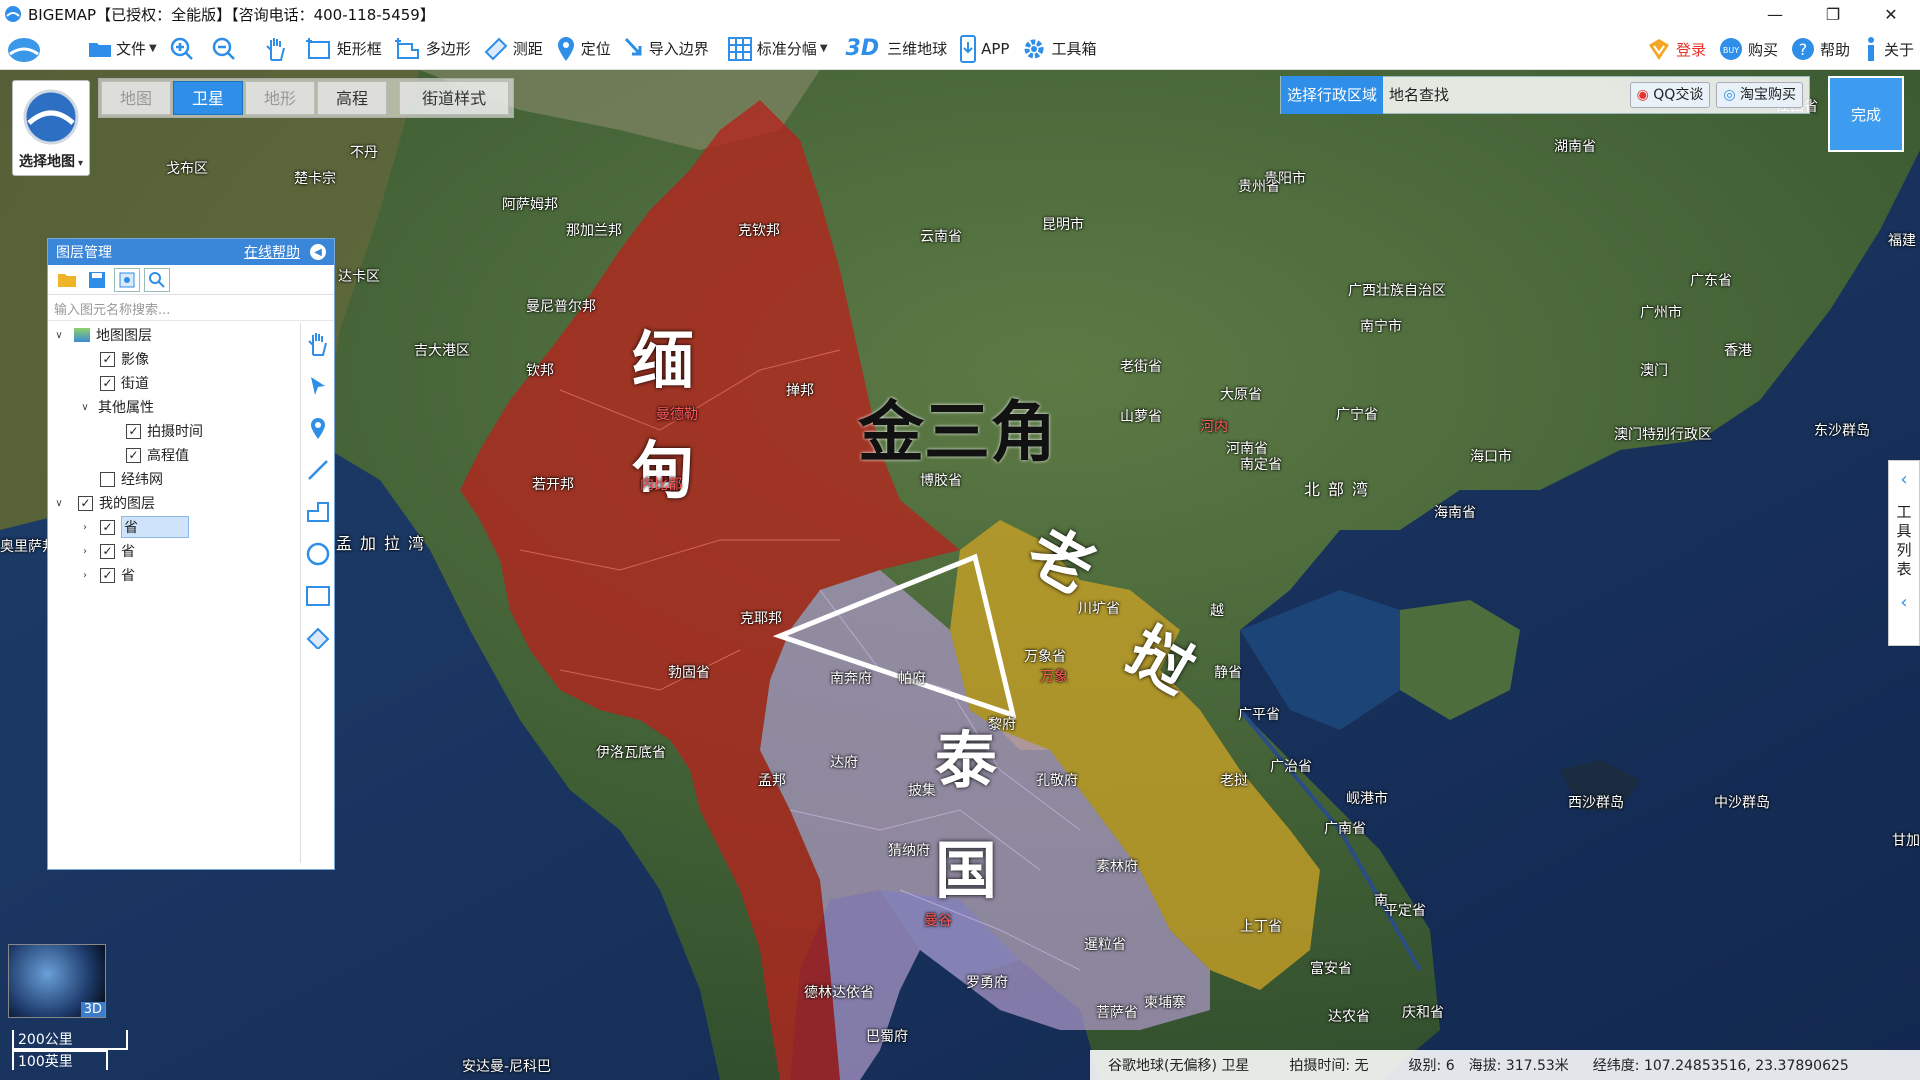  Describe the element at coordinates (172, 455) in the screenshot. I see `tree-item-elevation: ✓ 高程值` at that location.